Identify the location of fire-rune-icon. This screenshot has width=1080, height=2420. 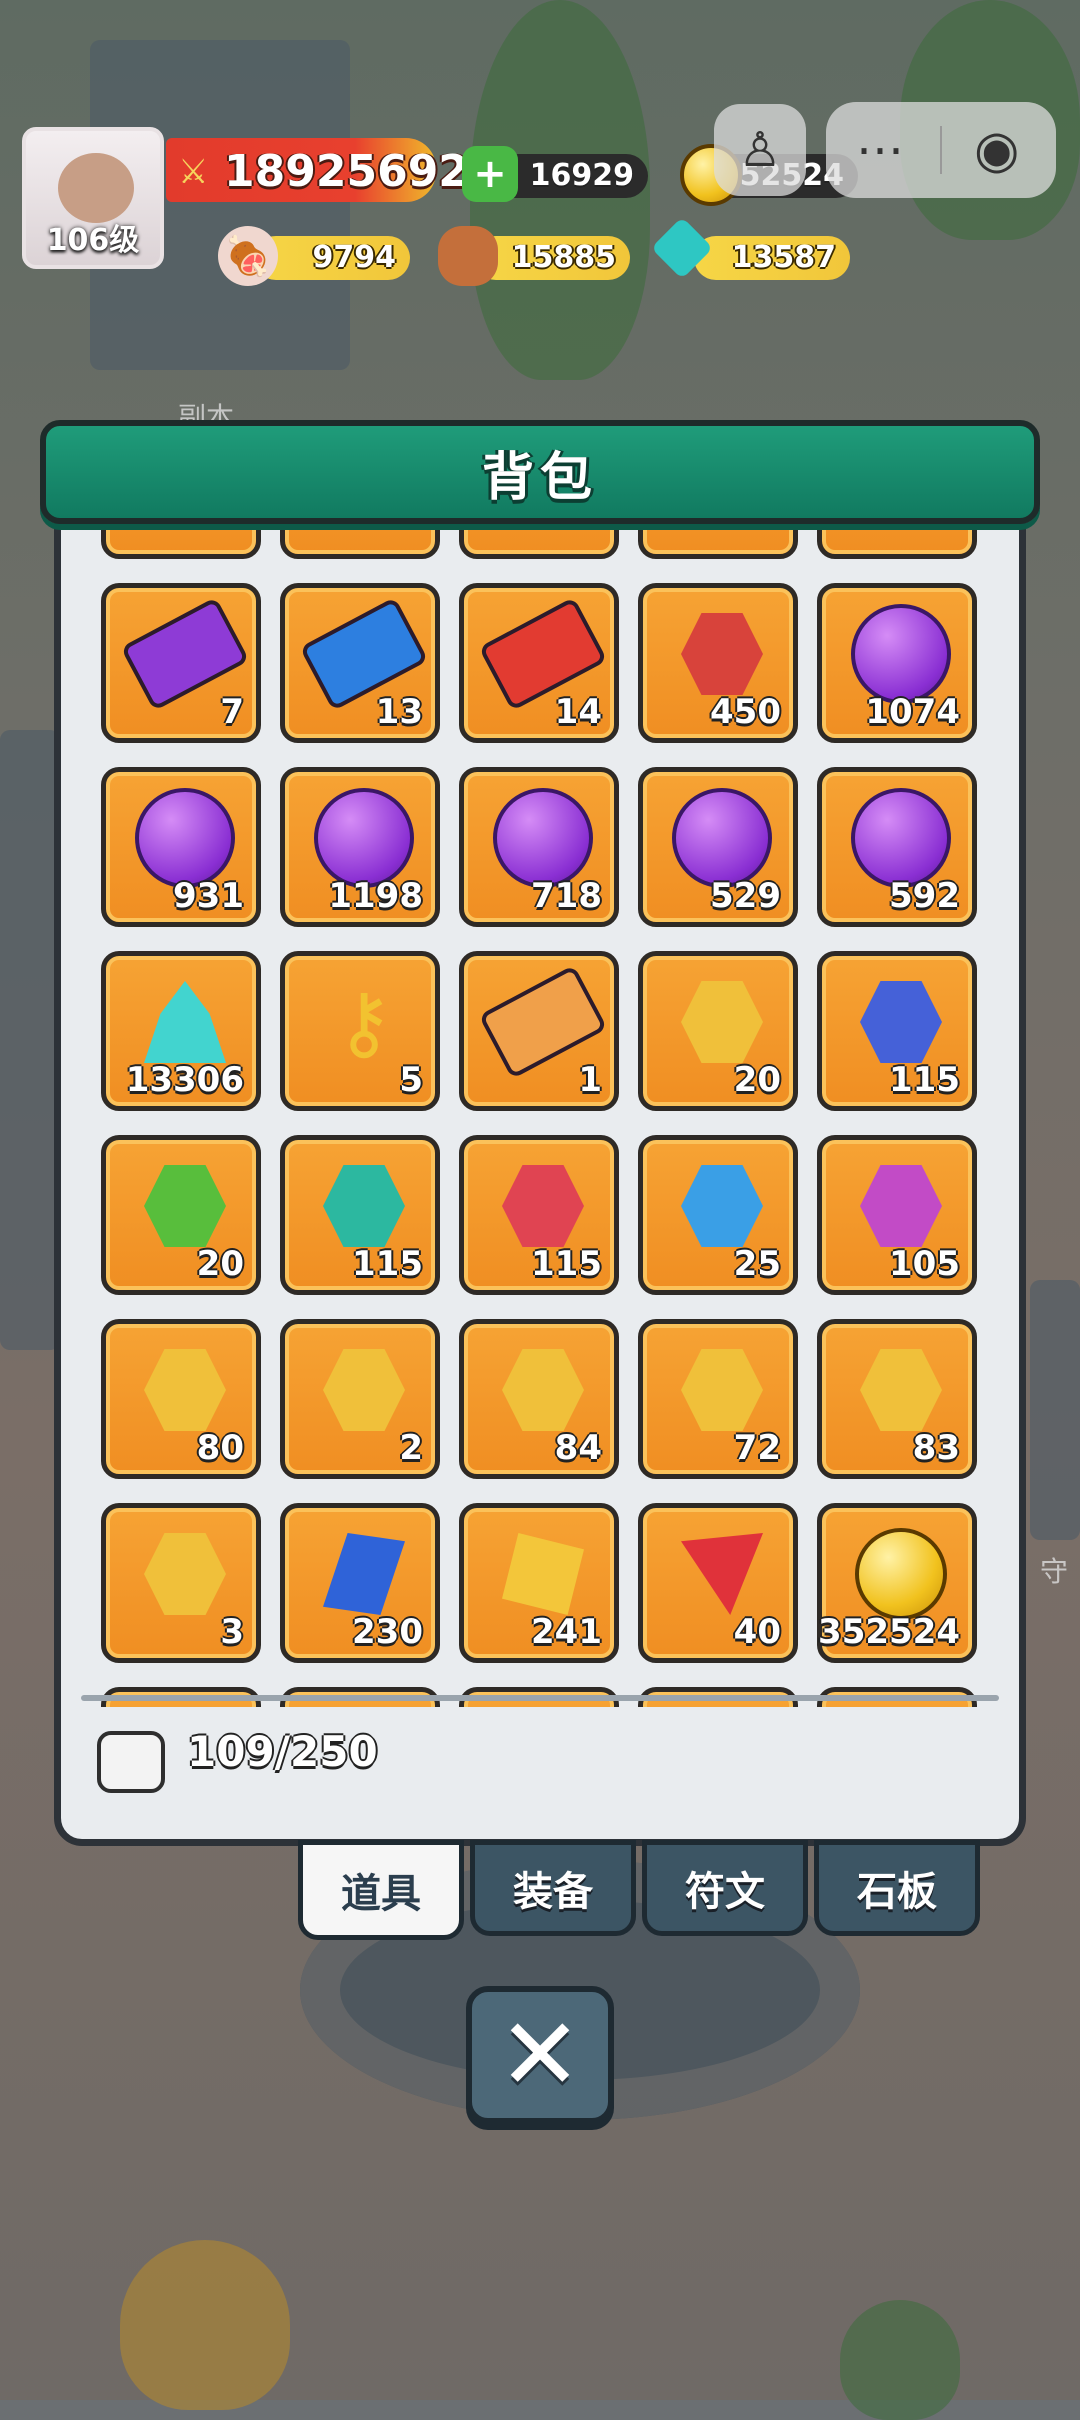
(543, 1206).